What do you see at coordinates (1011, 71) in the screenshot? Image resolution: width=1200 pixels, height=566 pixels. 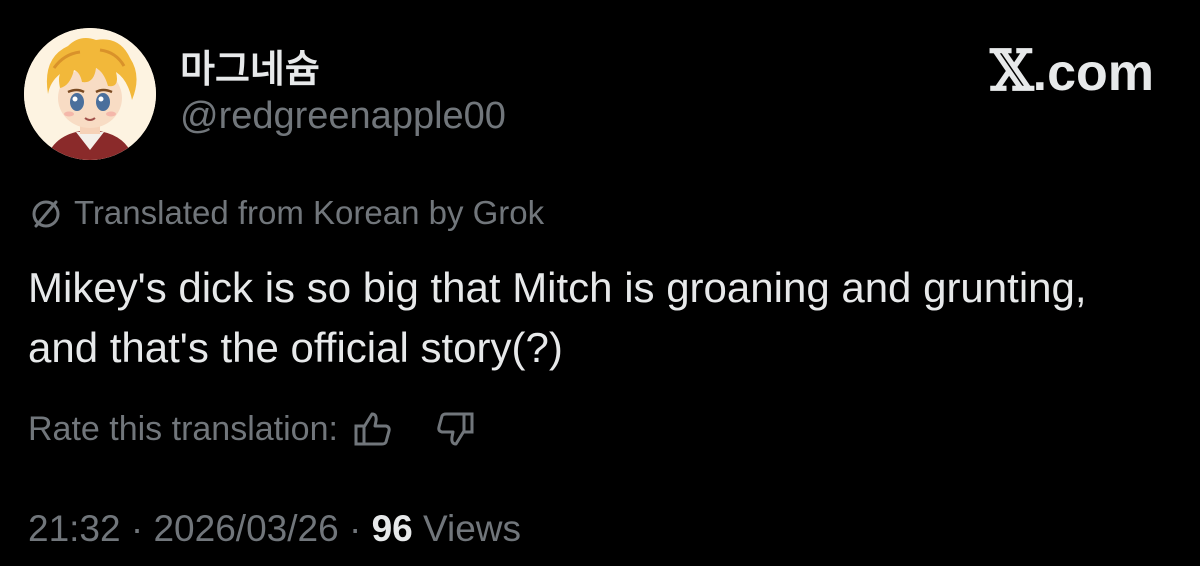 I see `x-logo-icon: 𝕏` at bounding box center [1011, 71].